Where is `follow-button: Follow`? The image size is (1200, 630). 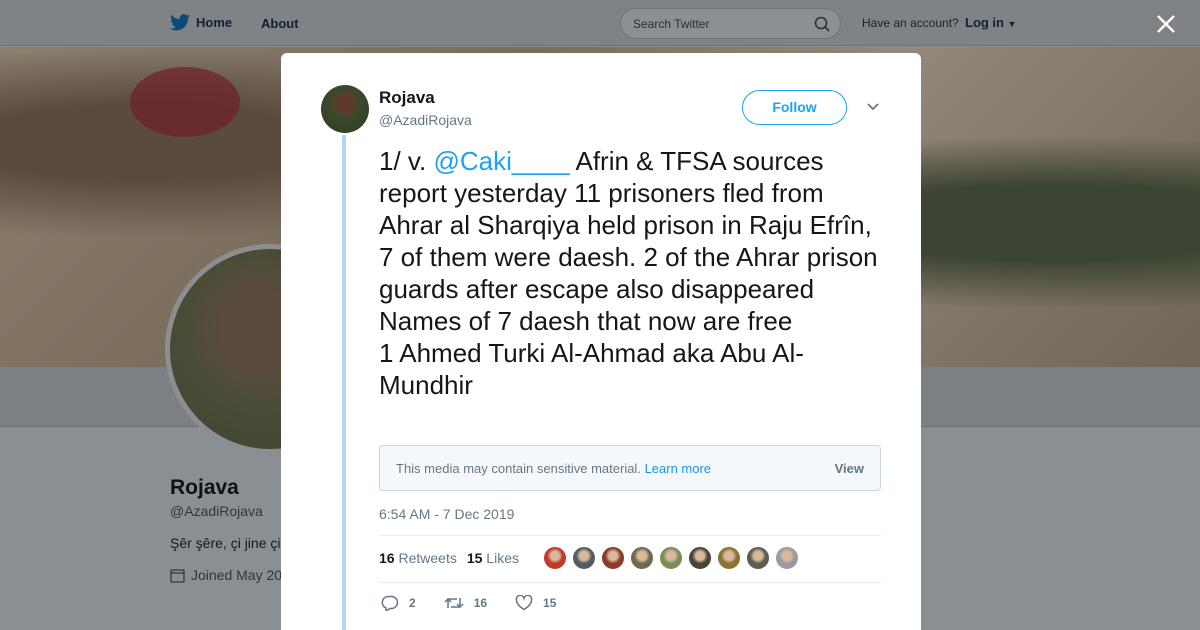
follow-button: Follow is located at coordinates (794, 107).